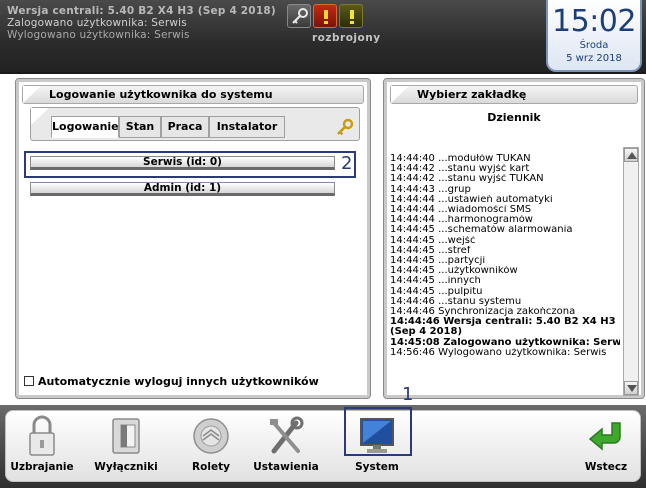  What do you see at coordinates (454, 189) in the screenshot?
I see `log-entry-text: ...grup` at bounding box center [454, 189].